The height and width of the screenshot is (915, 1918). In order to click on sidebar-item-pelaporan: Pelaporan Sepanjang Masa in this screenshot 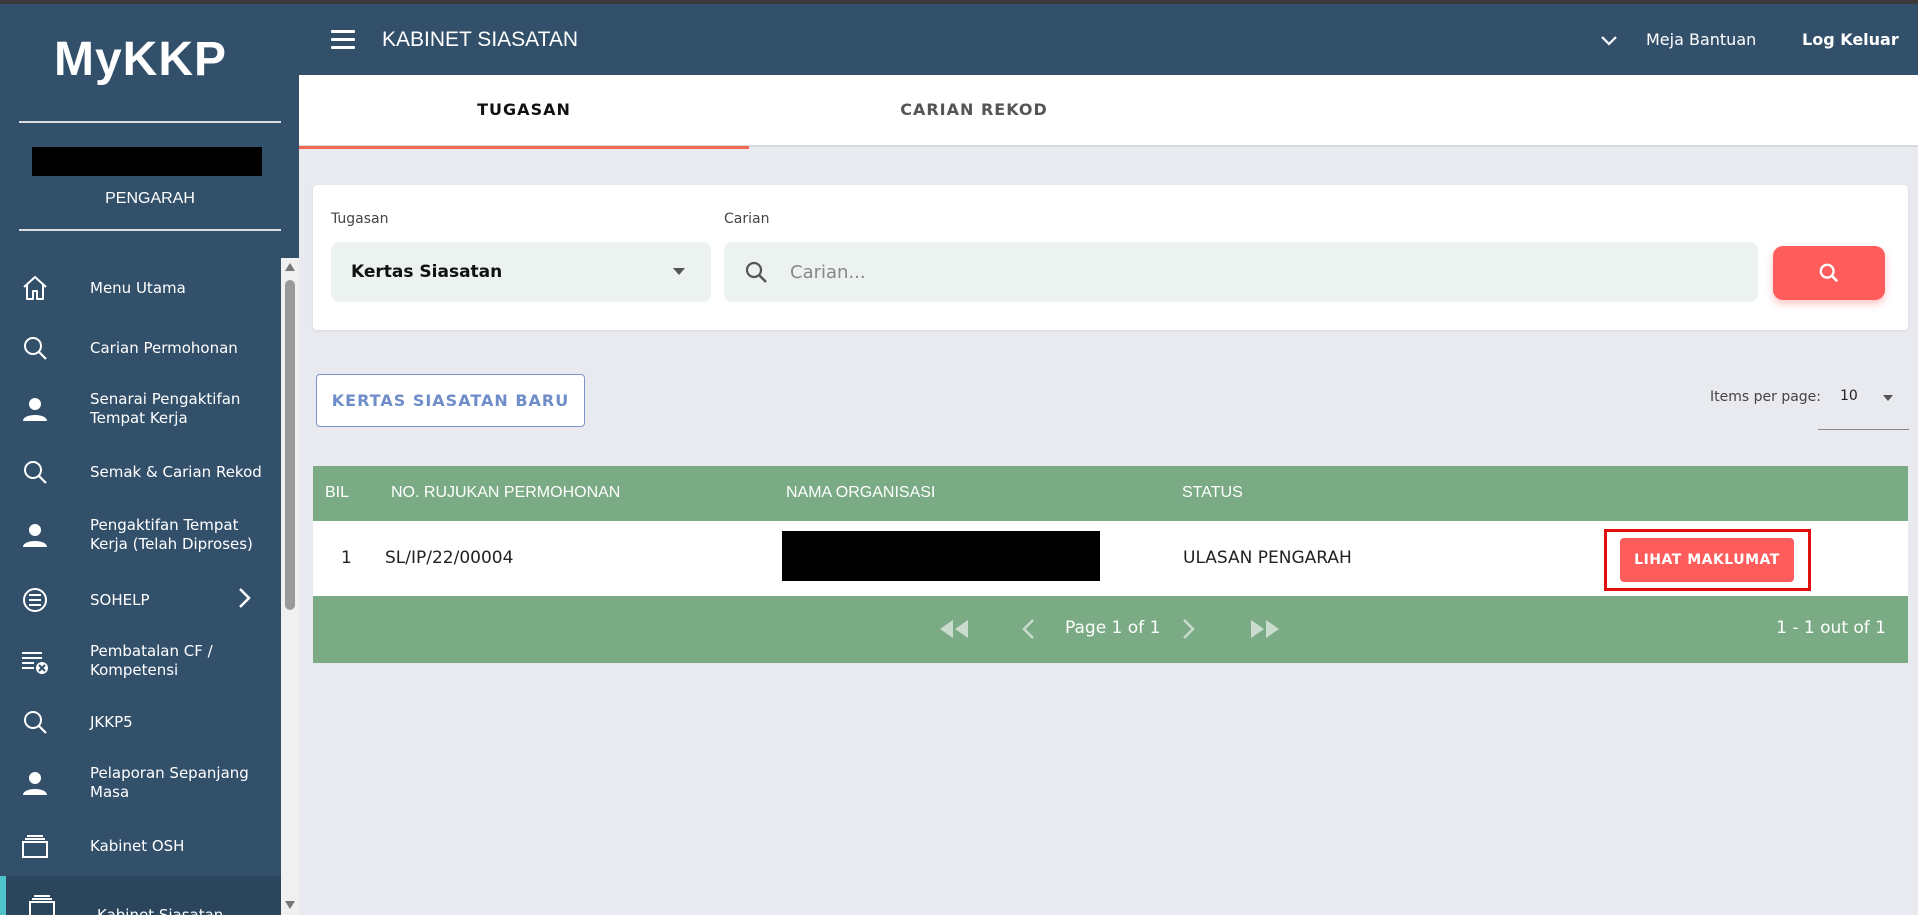, I will do `click(140, 783)`.